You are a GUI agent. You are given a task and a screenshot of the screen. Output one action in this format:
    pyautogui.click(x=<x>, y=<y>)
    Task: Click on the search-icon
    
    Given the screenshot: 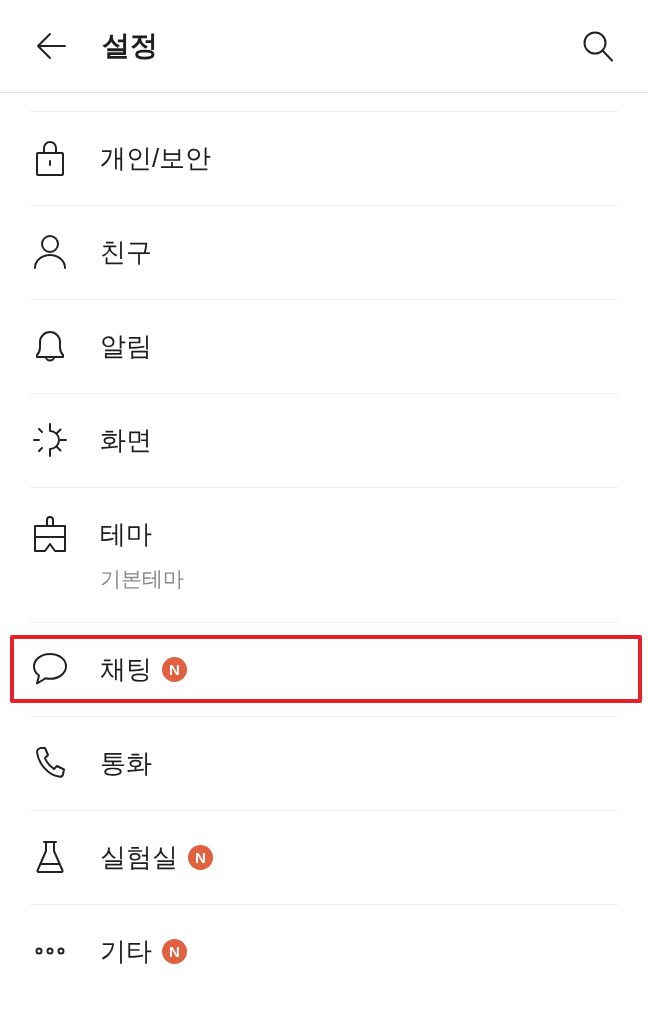 What is the action you would take?
    pyautogui.click(x=598, y=46)
    